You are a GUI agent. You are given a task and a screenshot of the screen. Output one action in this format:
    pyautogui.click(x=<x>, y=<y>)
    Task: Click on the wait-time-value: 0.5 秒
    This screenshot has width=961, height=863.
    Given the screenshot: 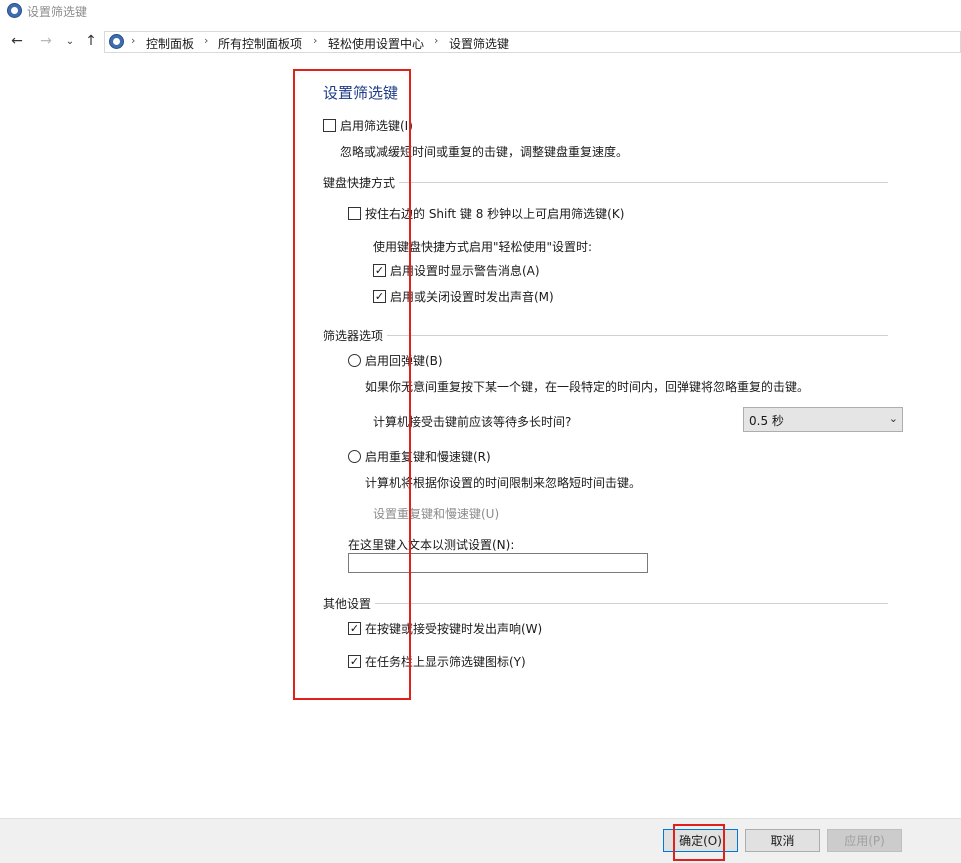 What is the action you would take?
    pyautogui.click(x=766, y=421)
    